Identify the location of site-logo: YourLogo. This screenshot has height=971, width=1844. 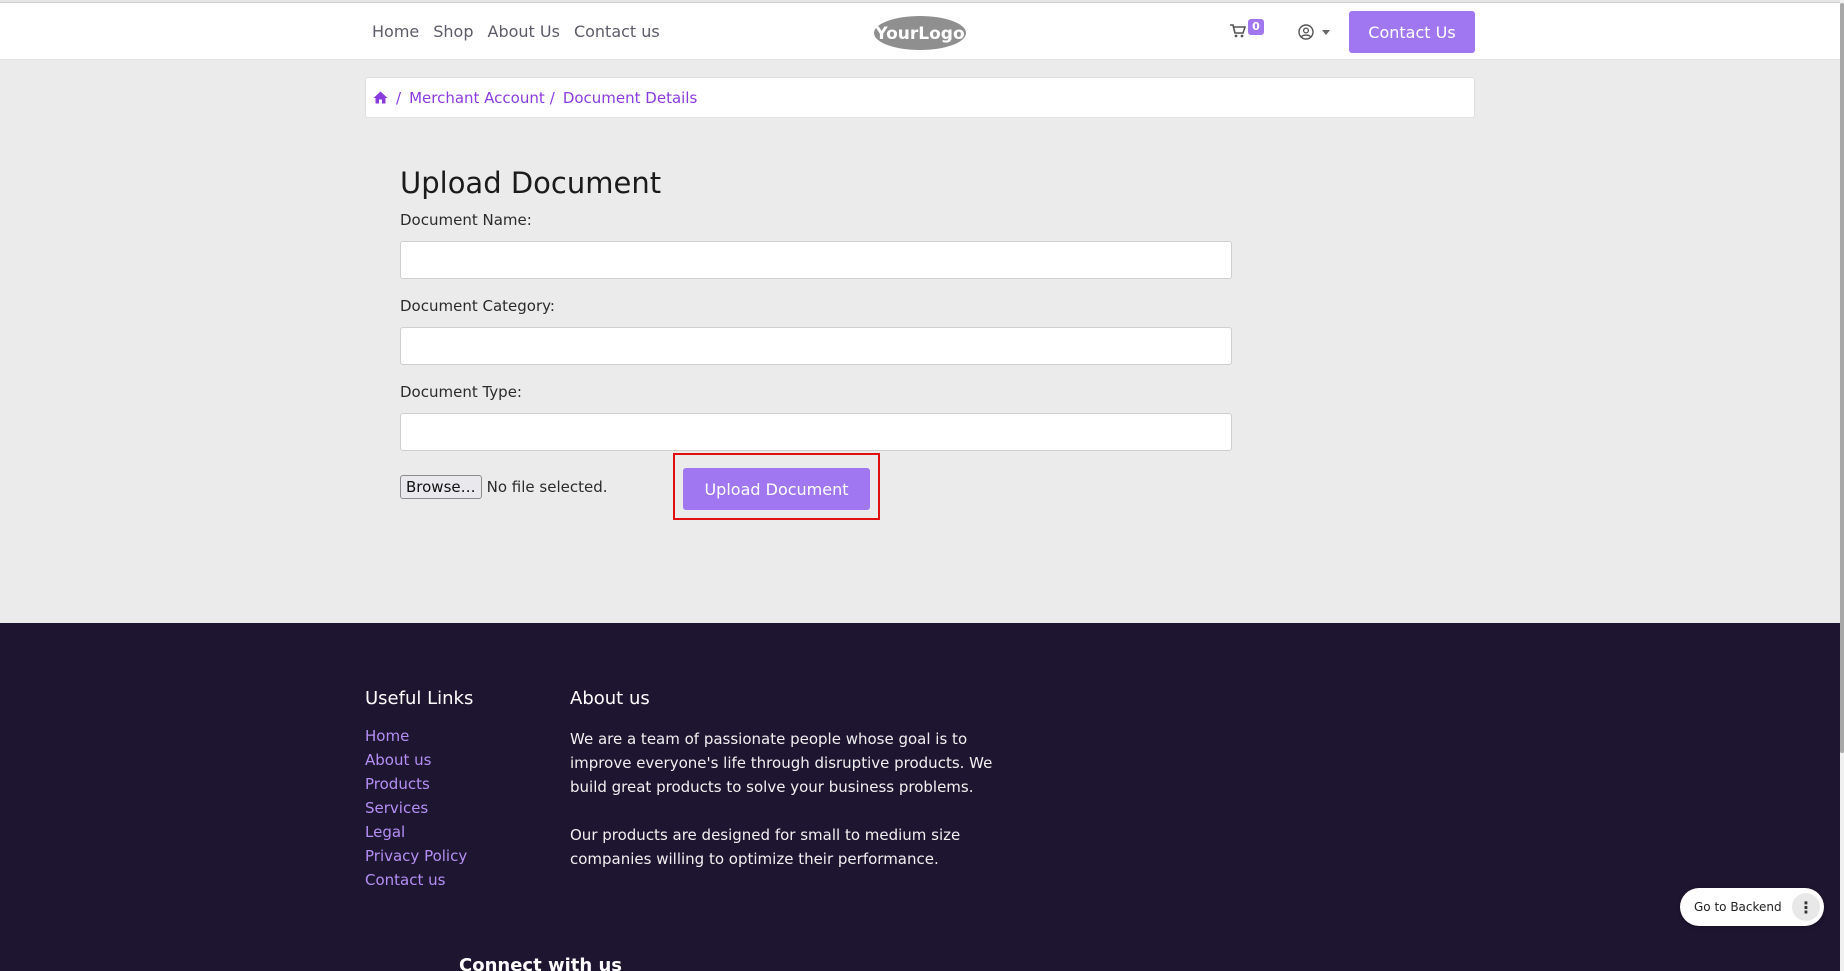
(920, 33).